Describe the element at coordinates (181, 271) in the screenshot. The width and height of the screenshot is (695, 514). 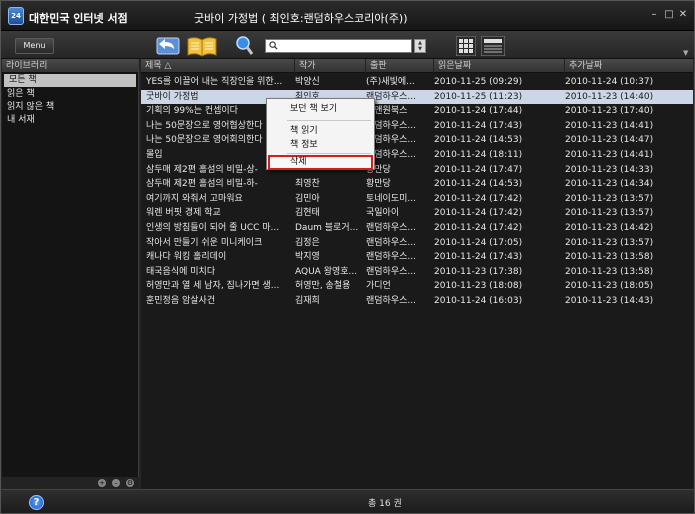
I see `cell-title: 태국음식에 미치다` at that location.